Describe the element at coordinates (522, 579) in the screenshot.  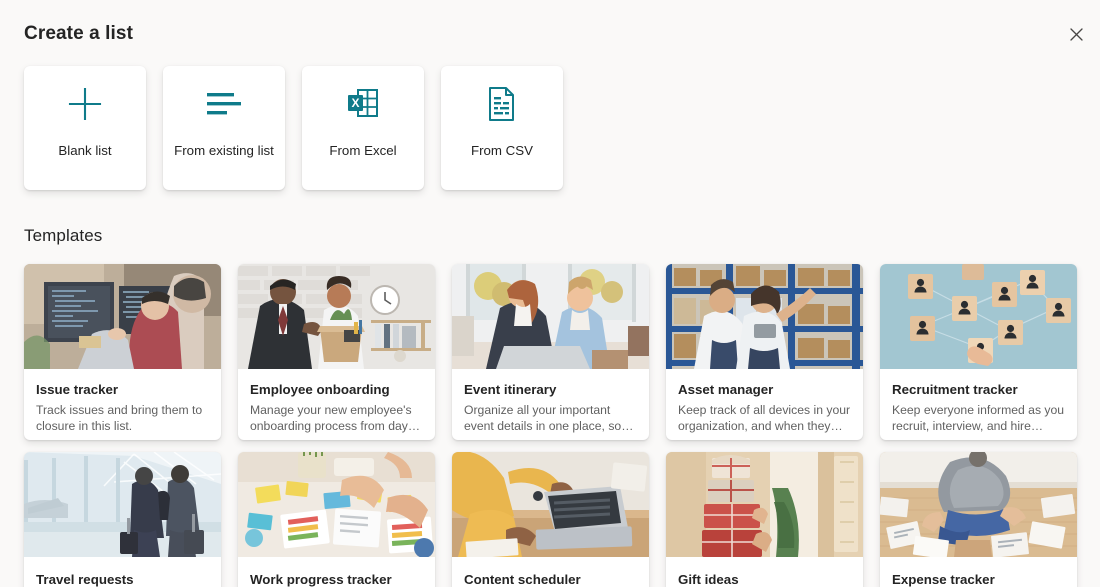
I see `template-name: Content scheduler` at that location.